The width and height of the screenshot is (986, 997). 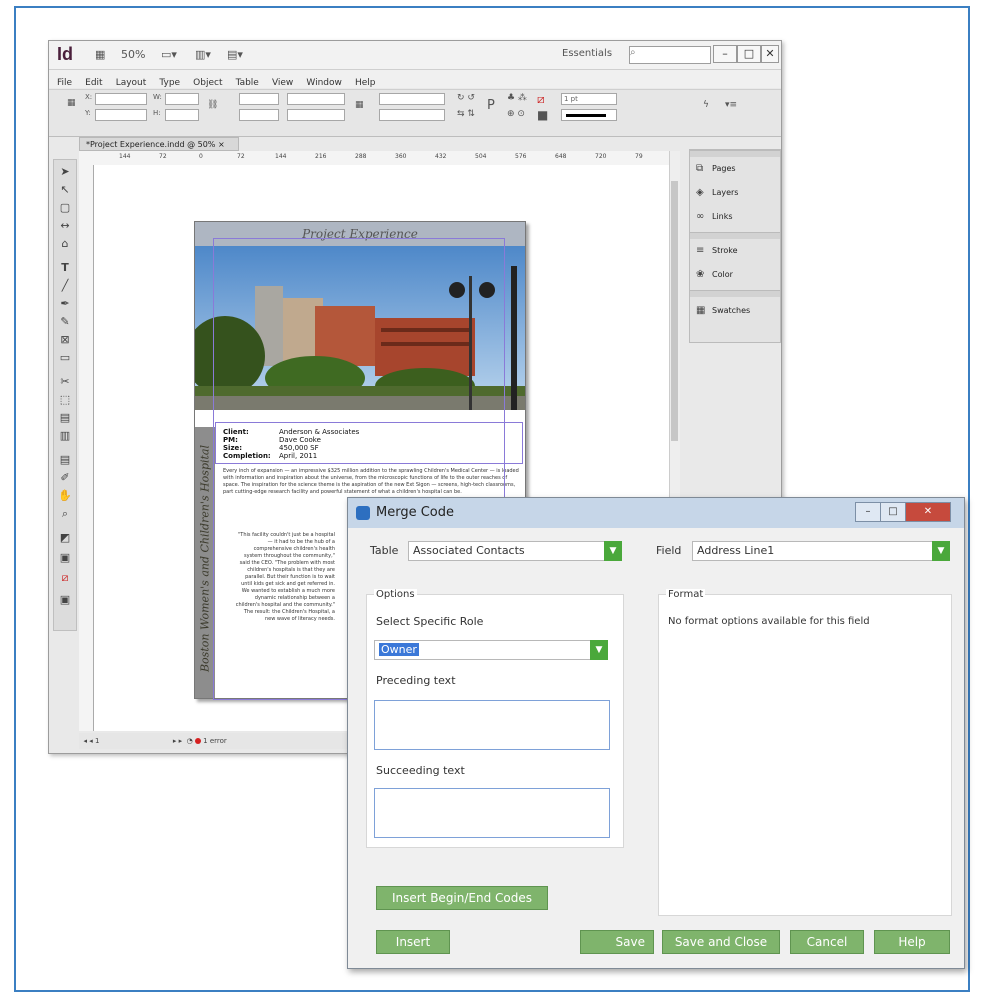 I want to click on dialog-minimize-button: –, so click(x=868, y=512).